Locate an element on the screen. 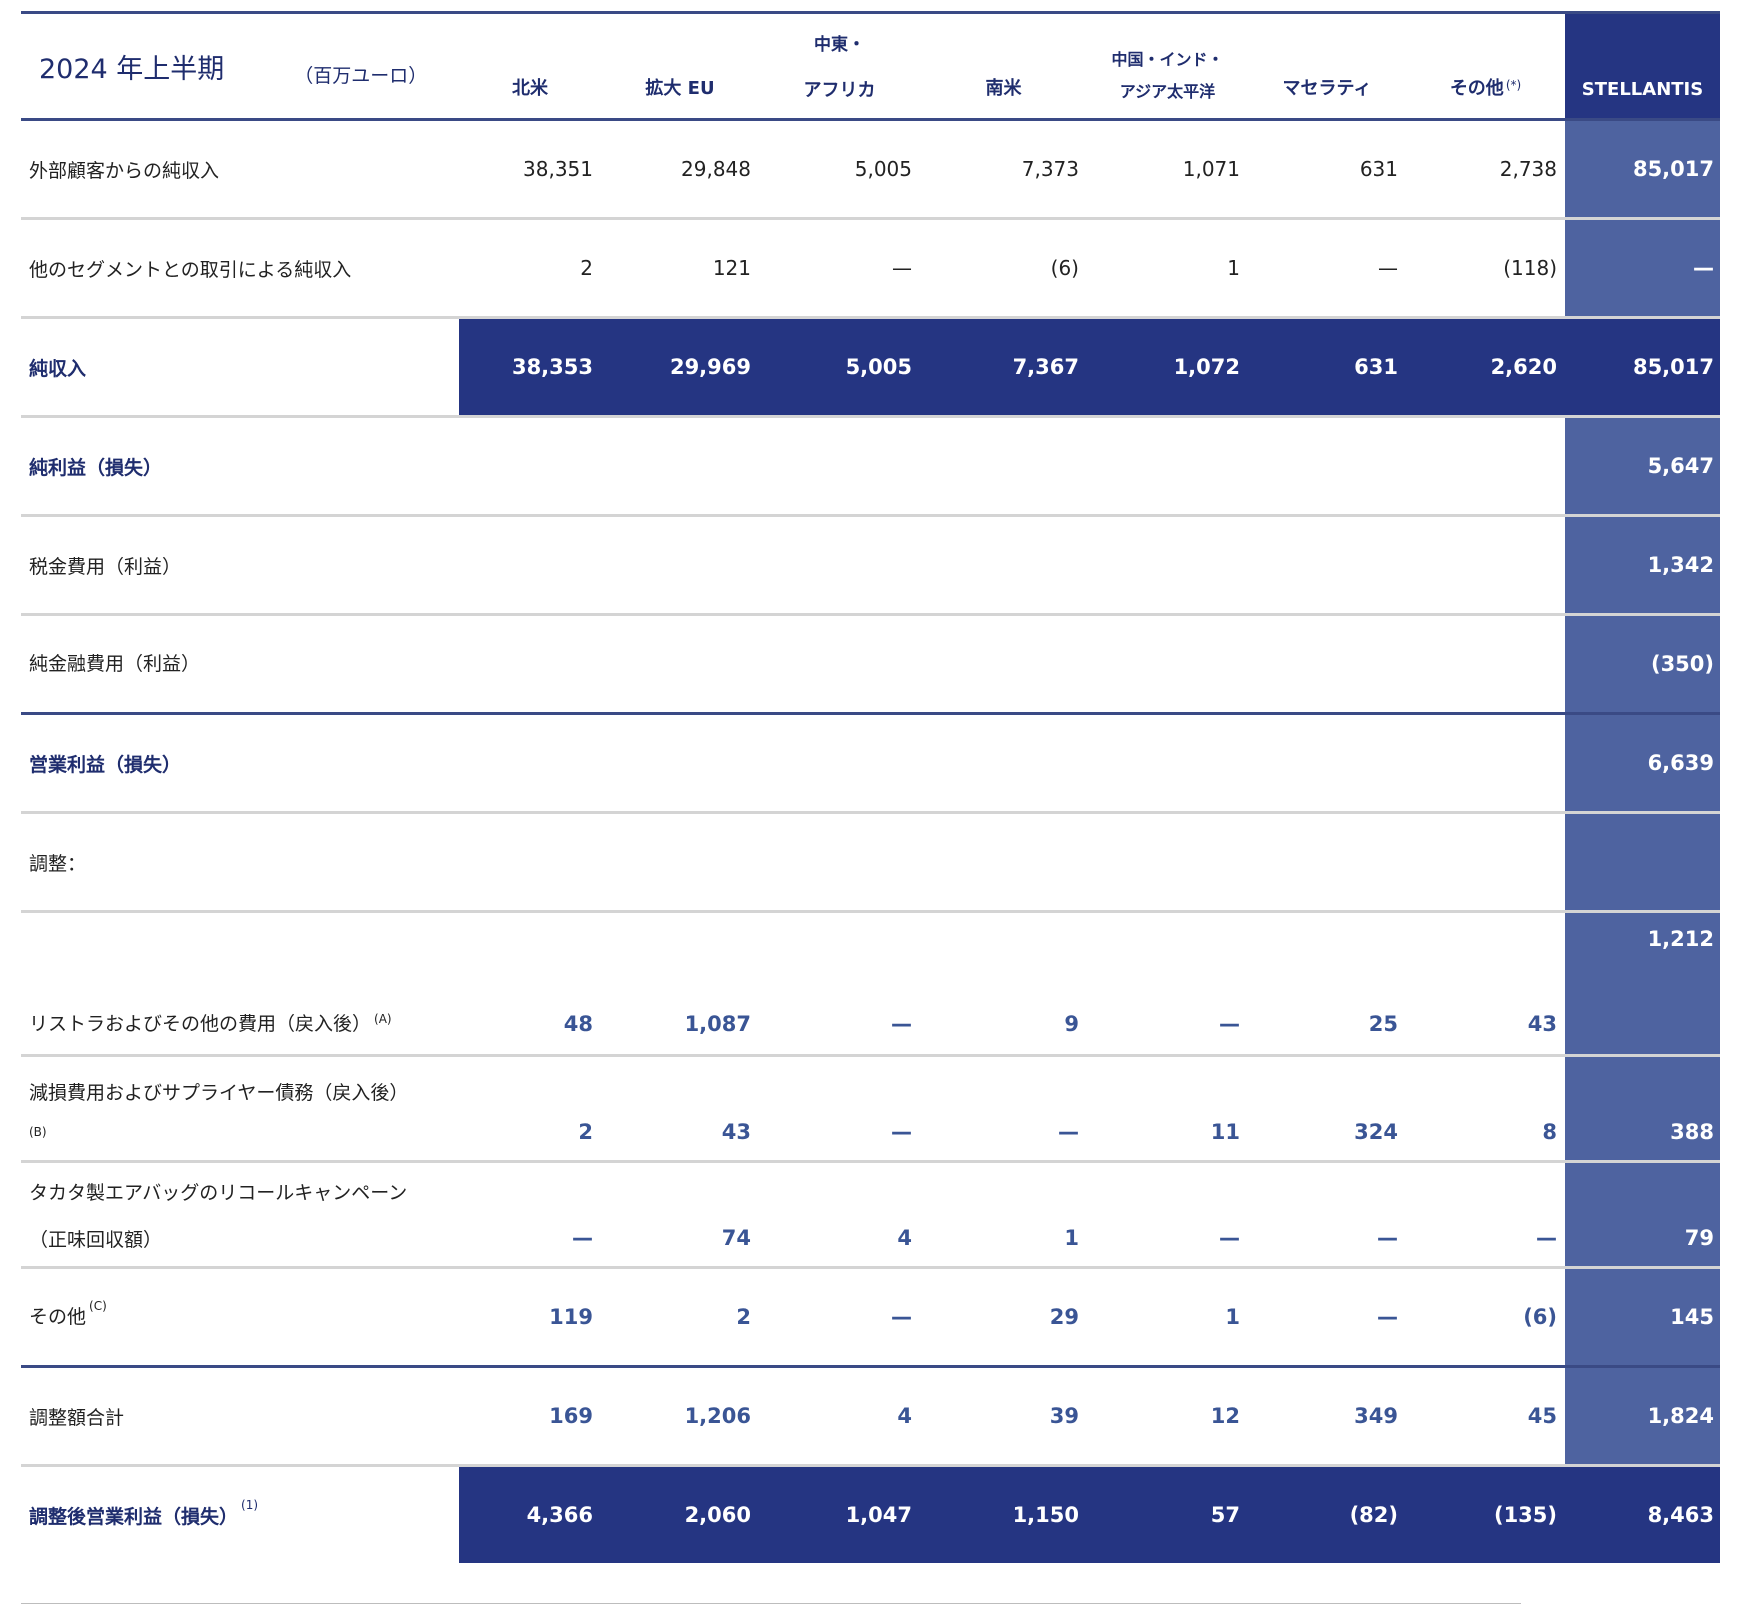  col-apac-line2: アジア太平洋 is located at coordinates (1167, 91).